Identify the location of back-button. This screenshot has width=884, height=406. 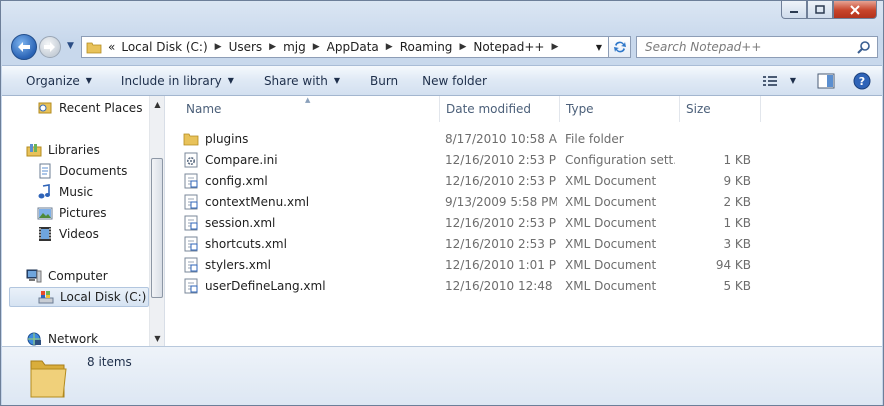
(24, 47).